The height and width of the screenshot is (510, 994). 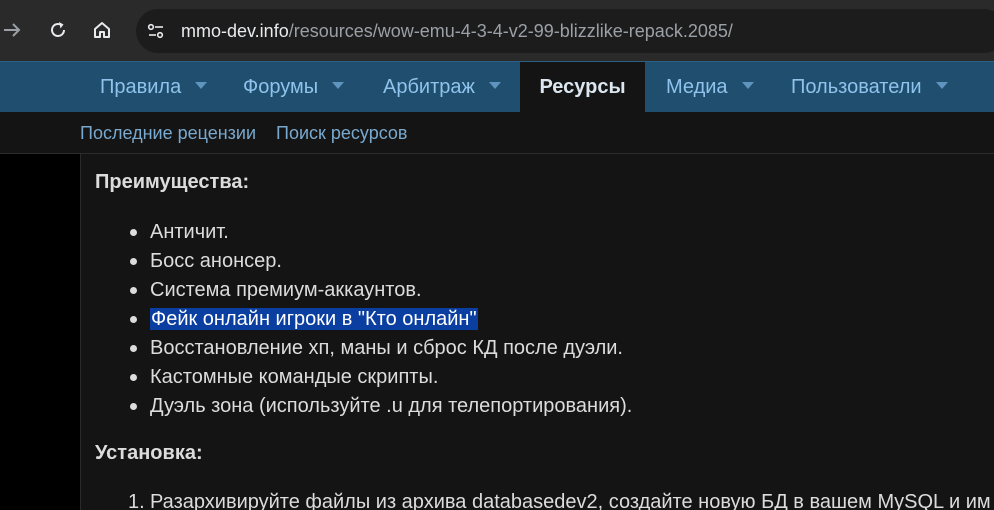 I want to click on list-item: Босс анонсер., so click(x=356, y=261).